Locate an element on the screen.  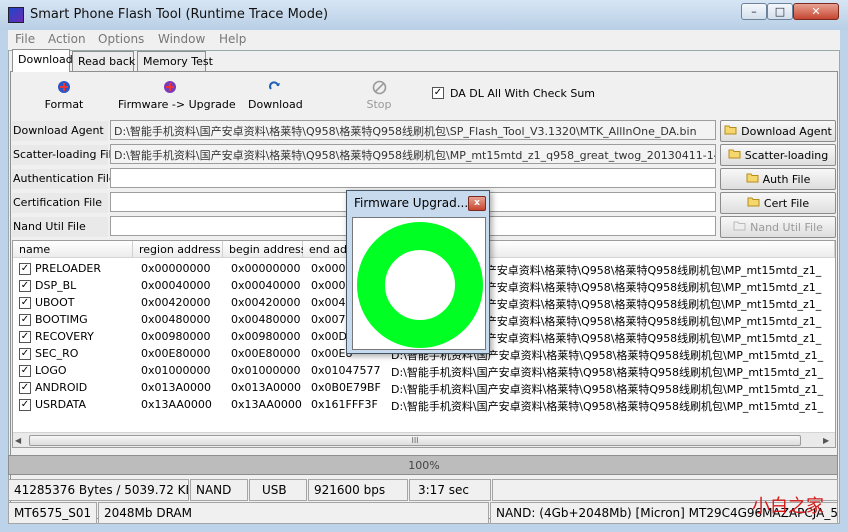
row-begin-address: 0x013A0000 is located at coordinates (266, 387).